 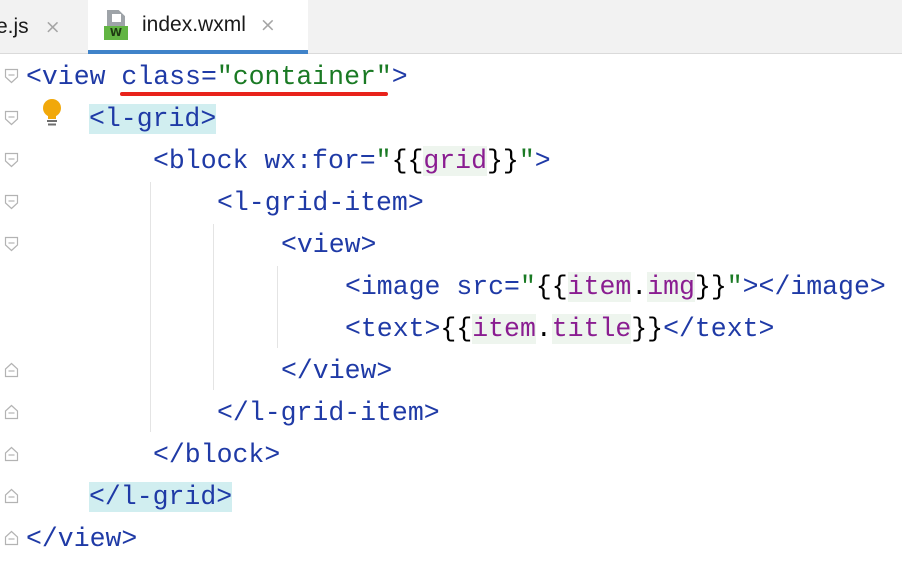 What do you see at coordinates (328, 413) in the screenshot?
I see `code-line-9: </l-grid-item>` at bounding box center [328, 413].